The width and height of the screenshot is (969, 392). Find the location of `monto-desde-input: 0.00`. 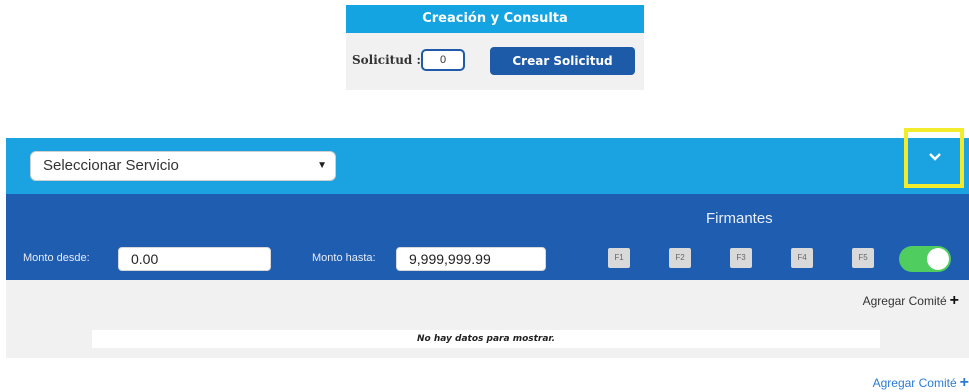

monto-desde-input: 0.00 is located at coordinates (194, 259).